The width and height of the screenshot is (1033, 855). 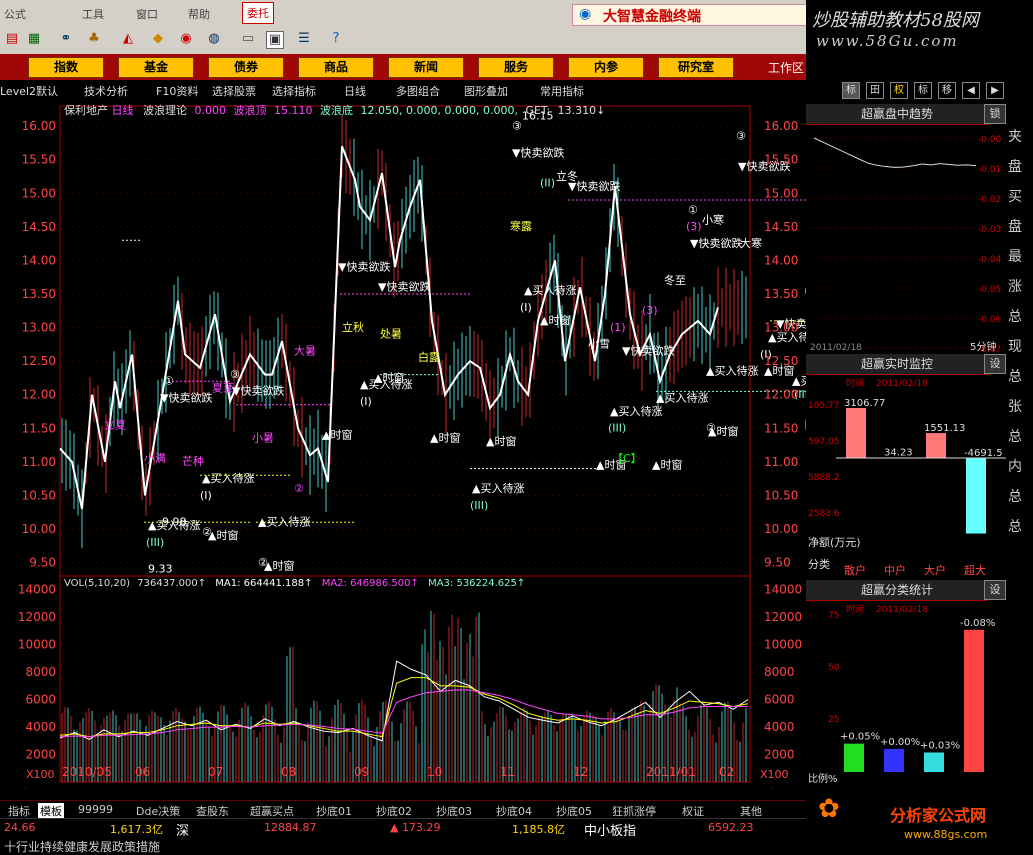 What do you see at coordinates (156, 67) in the screenshot?
I see `nav-fund-button: 基金` at bounding box center [156, 67].